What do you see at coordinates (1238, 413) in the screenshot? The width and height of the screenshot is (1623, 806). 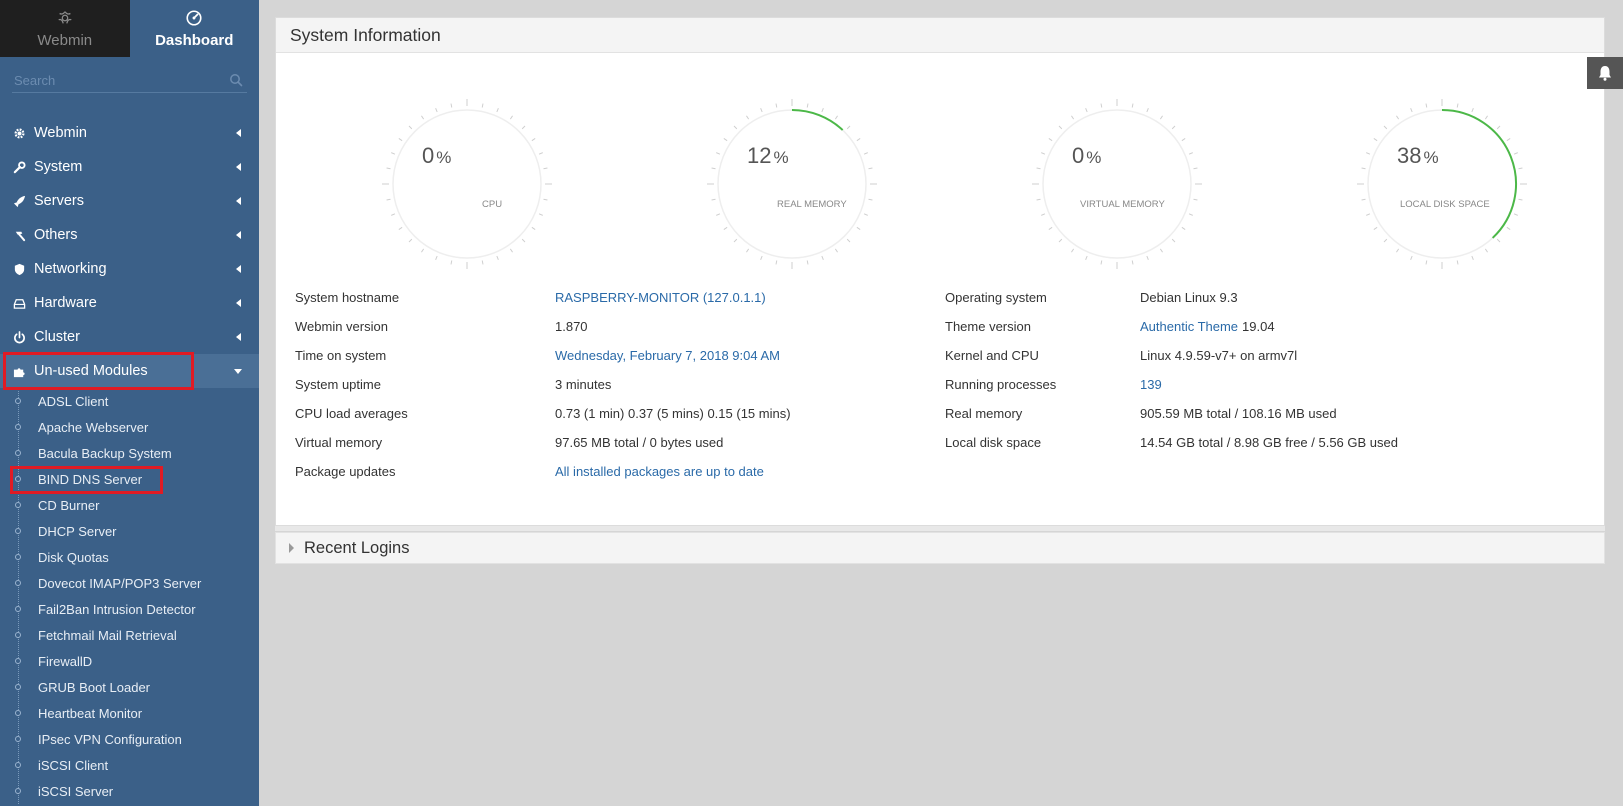 I see `info-value: 905.59 MB total / 108.16 MB used` at bounding box center [1238, 413].